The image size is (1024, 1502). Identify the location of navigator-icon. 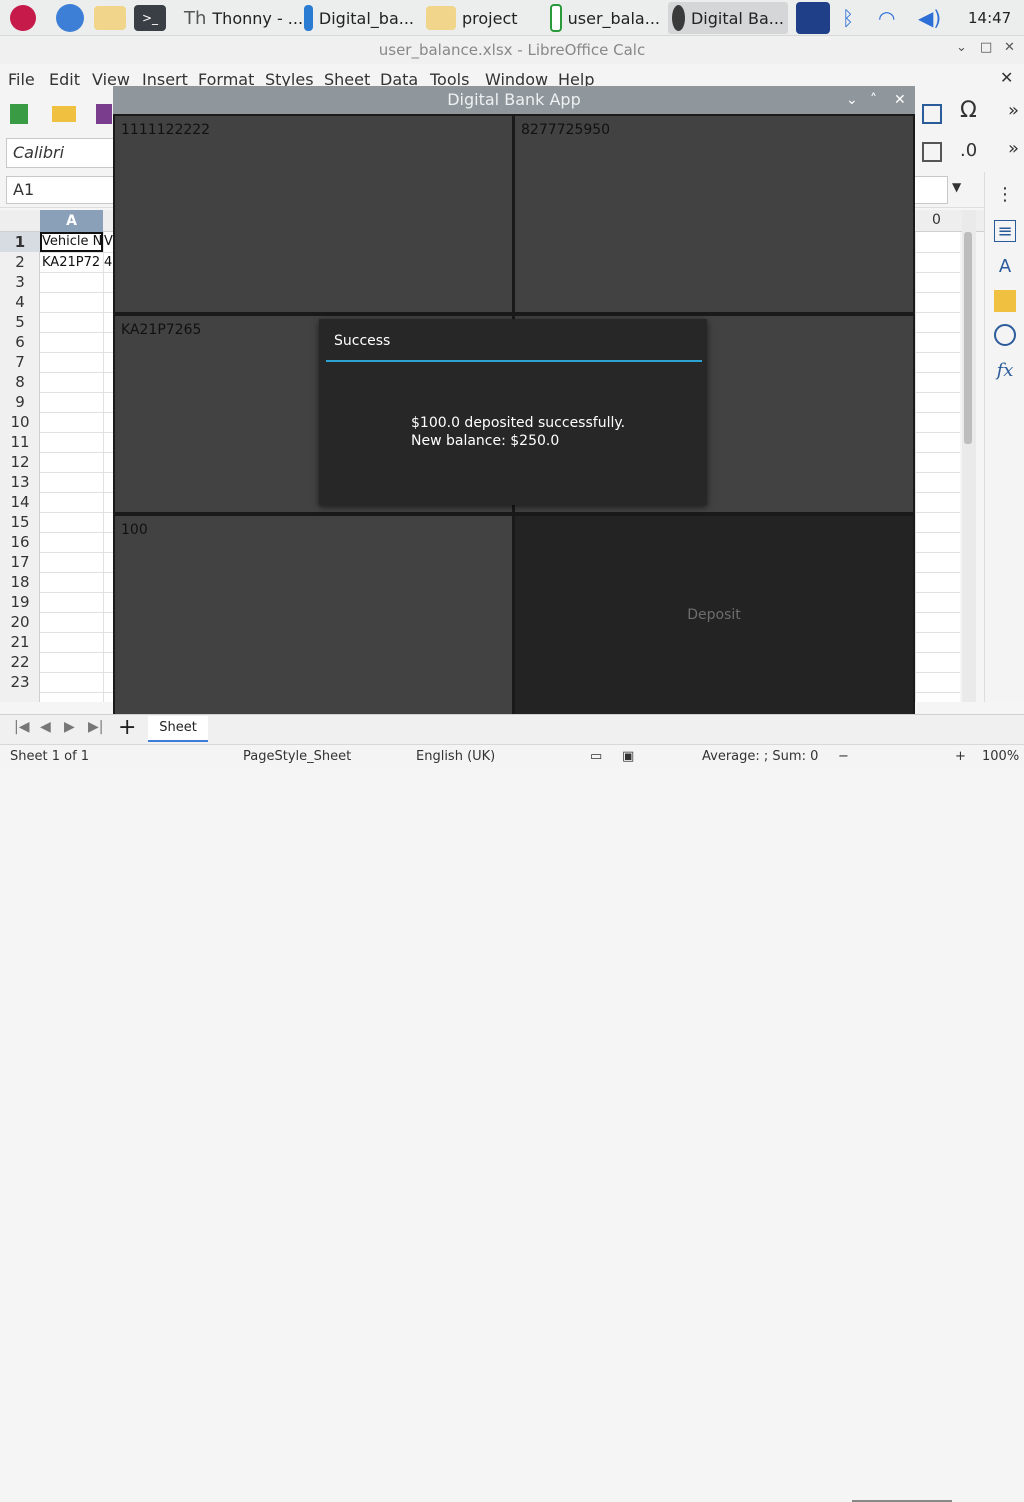
(1005, 335).